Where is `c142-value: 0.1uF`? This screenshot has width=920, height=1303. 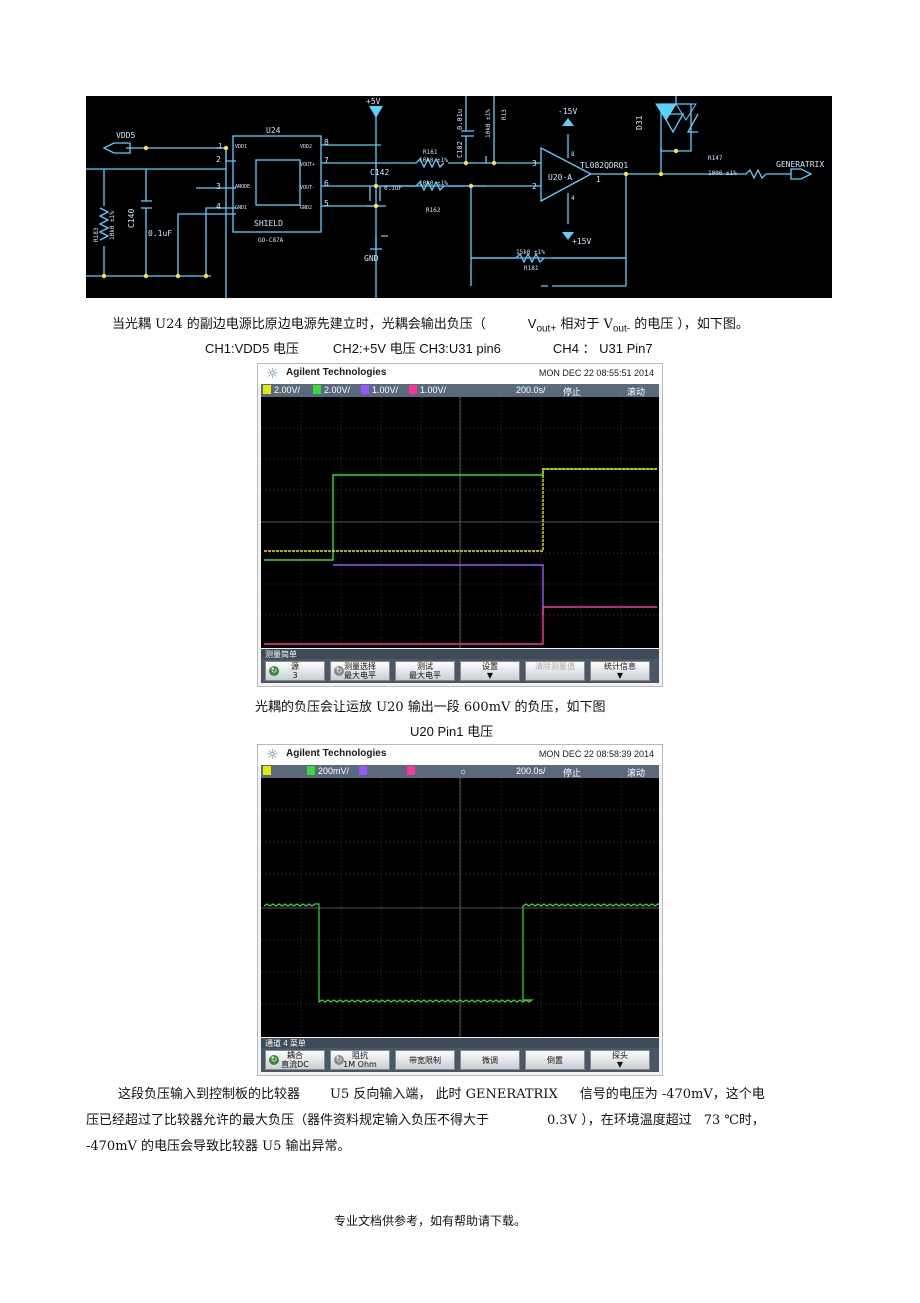
c142-value: 0.1uF is located at coordinates (393, 188).